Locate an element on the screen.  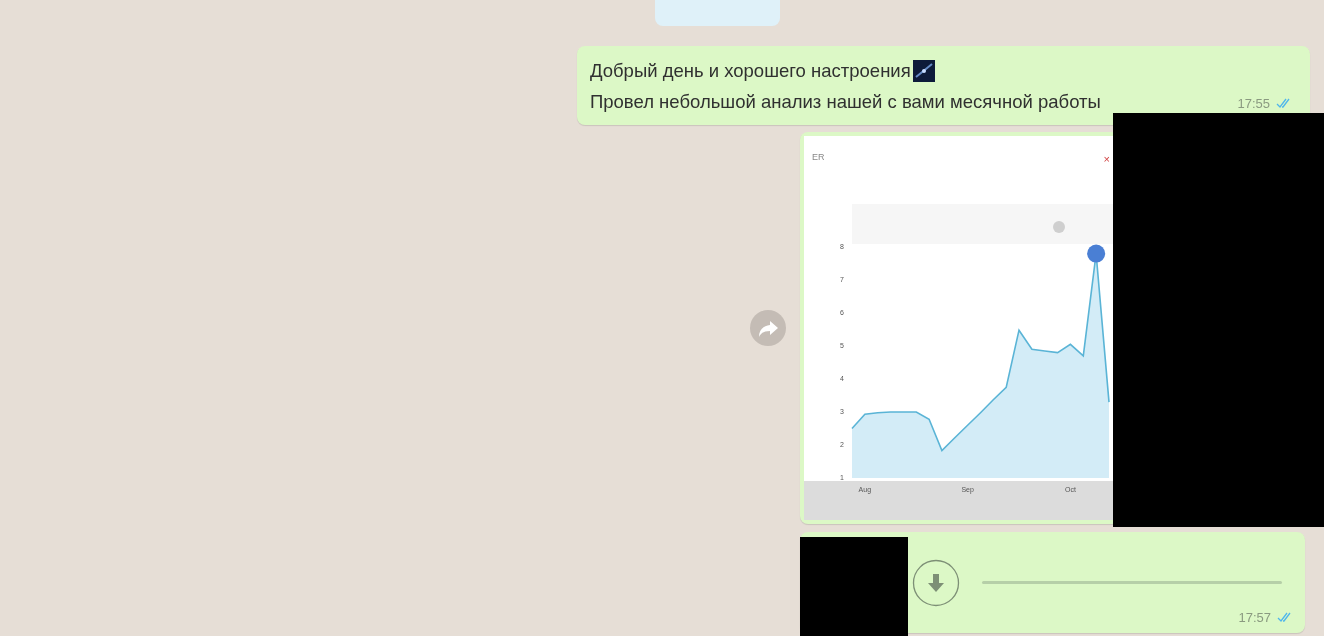
close-icon: × is located at coordinates (1106, 159).